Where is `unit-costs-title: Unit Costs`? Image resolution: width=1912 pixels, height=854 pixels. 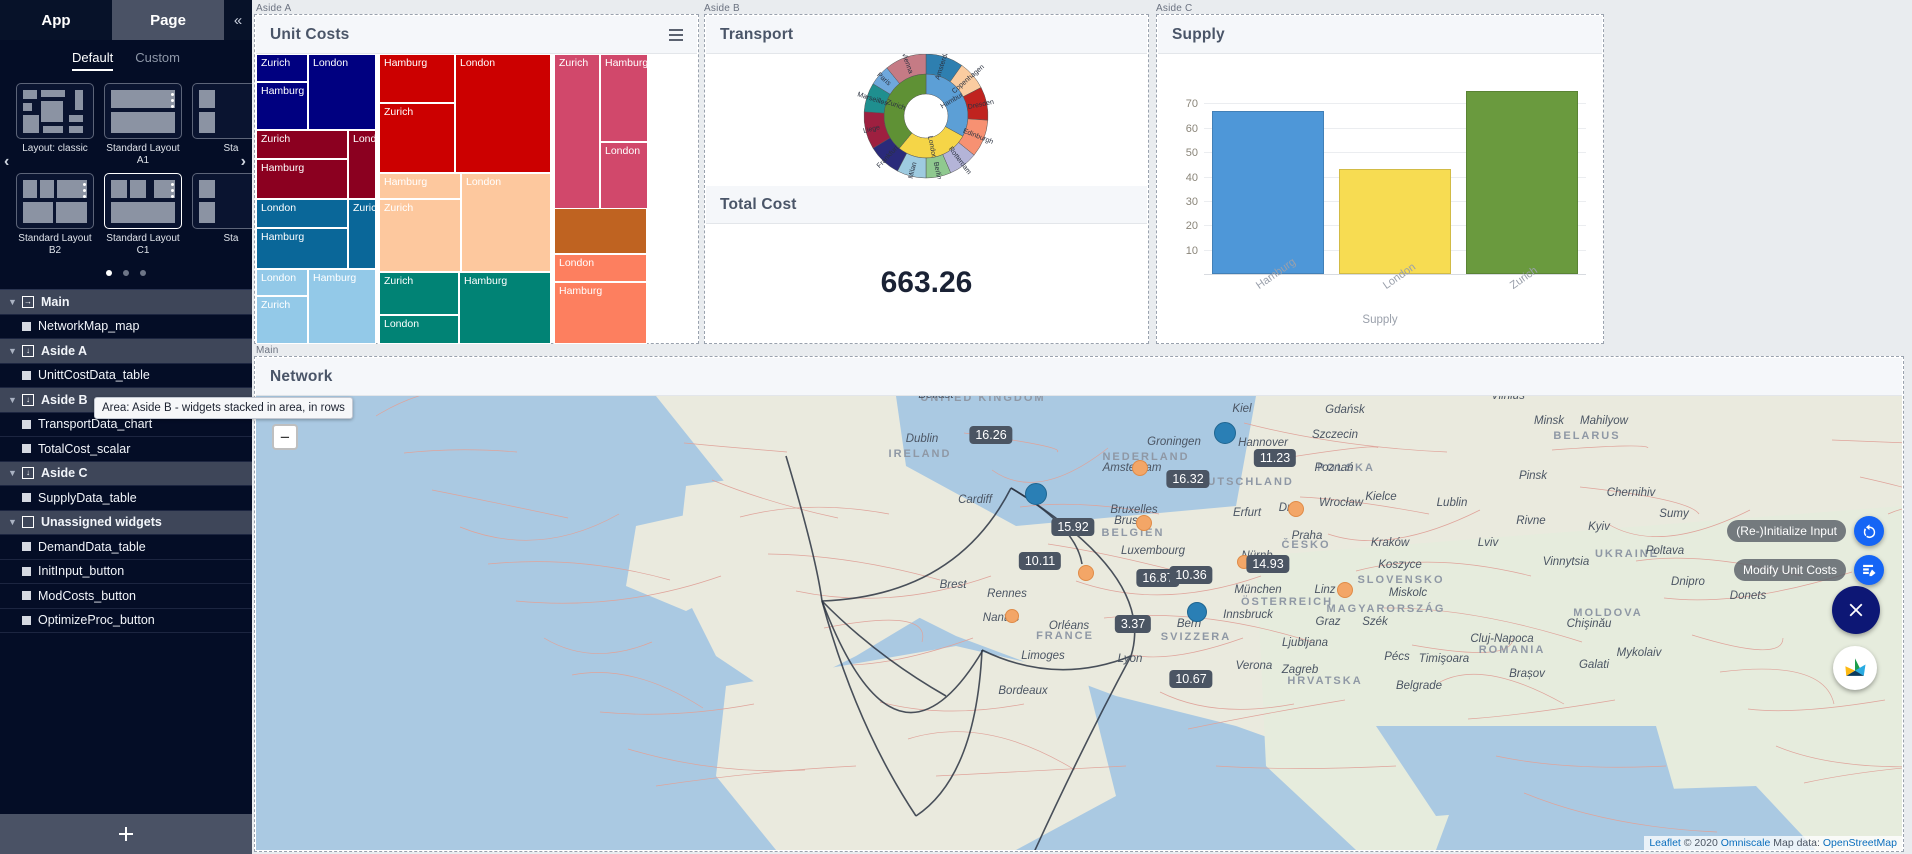 unit-costs-title: Unit Costs is located at coordinates (310, 34).